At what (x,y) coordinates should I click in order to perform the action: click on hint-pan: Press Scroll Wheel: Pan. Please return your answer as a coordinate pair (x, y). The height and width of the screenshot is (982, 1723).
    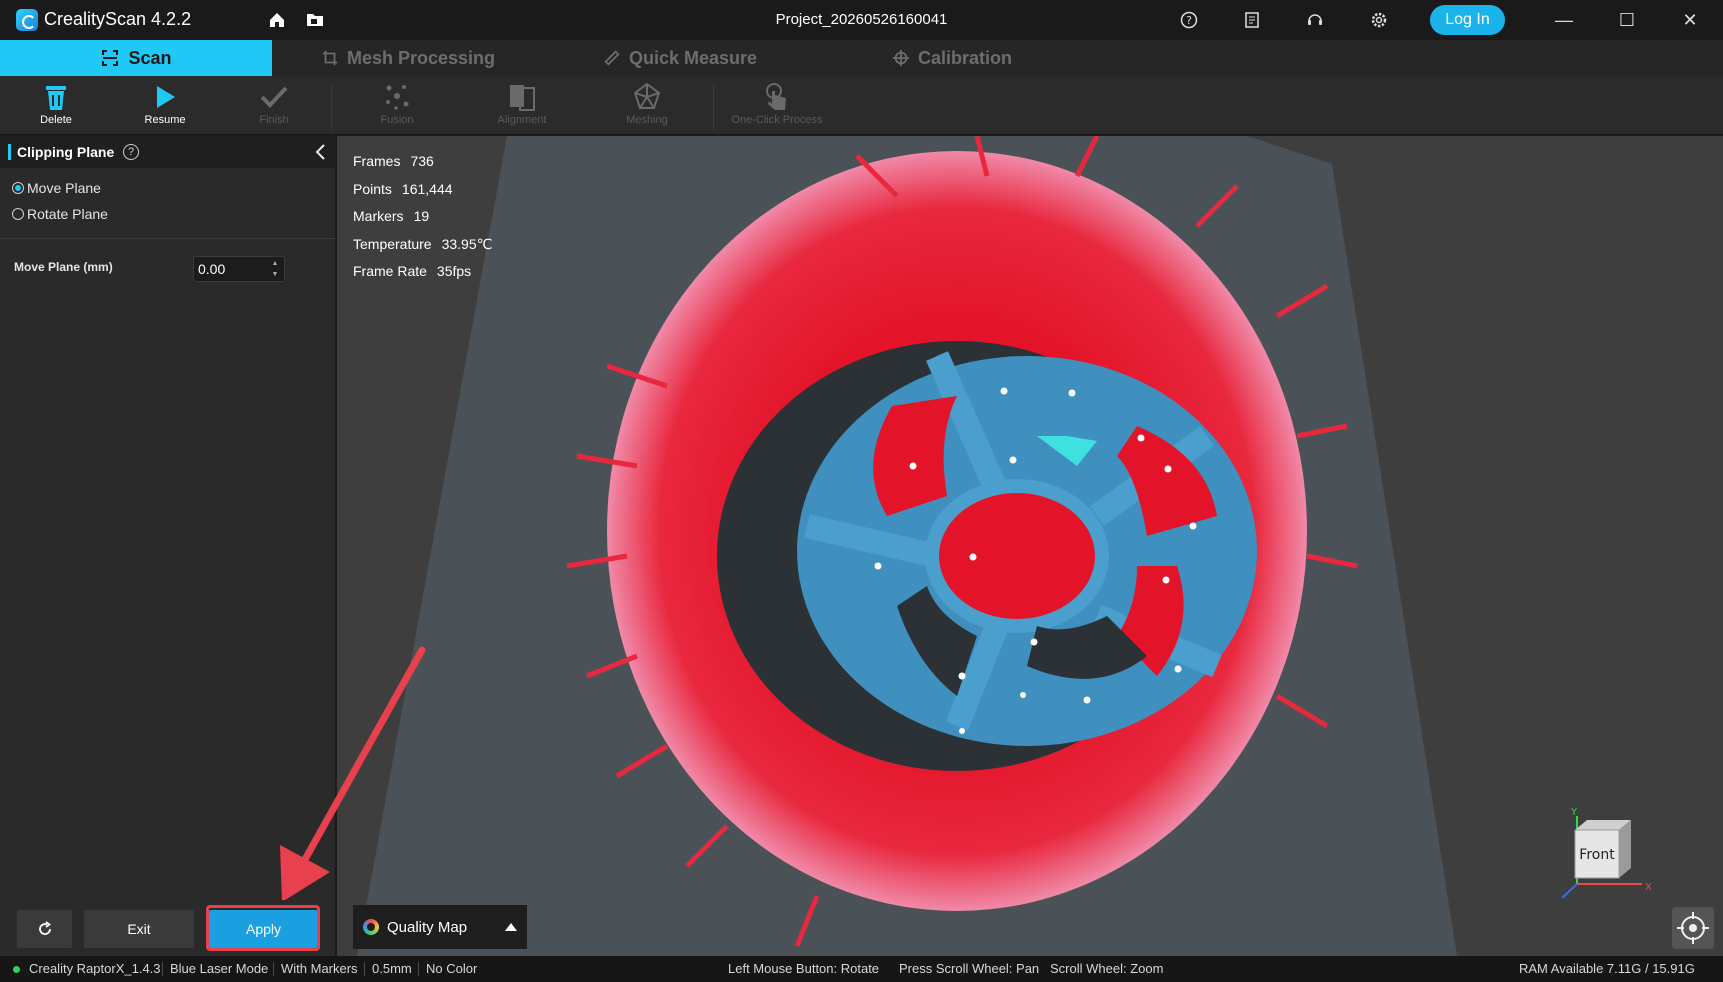
    Looking at the image, I should click on (969, 968).